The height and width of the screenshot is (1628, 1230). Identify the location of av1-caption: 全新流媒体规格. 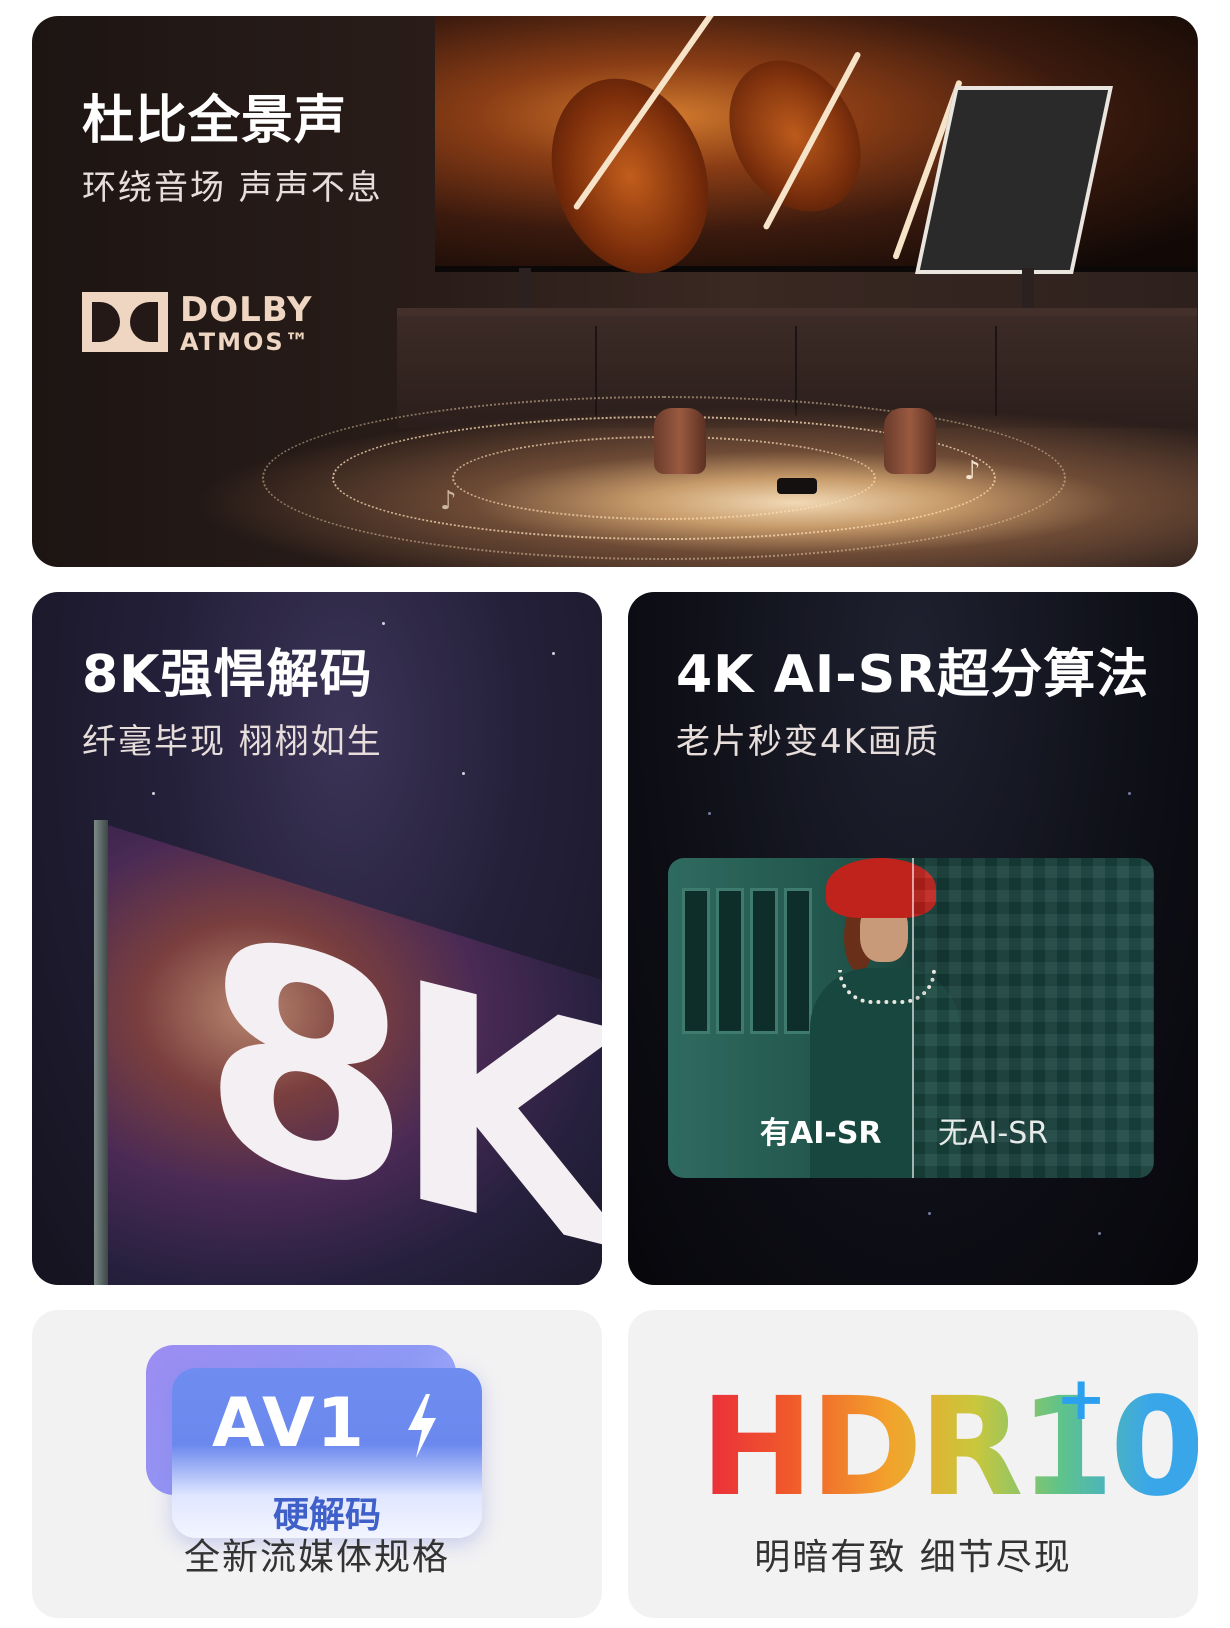
(316, 1557).